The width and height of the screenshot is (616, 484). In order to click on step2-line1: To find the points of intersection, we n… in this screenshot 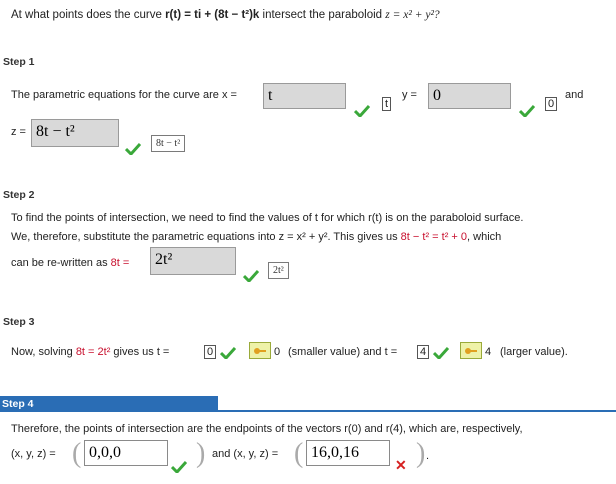, I will do `click(267, 218)`.